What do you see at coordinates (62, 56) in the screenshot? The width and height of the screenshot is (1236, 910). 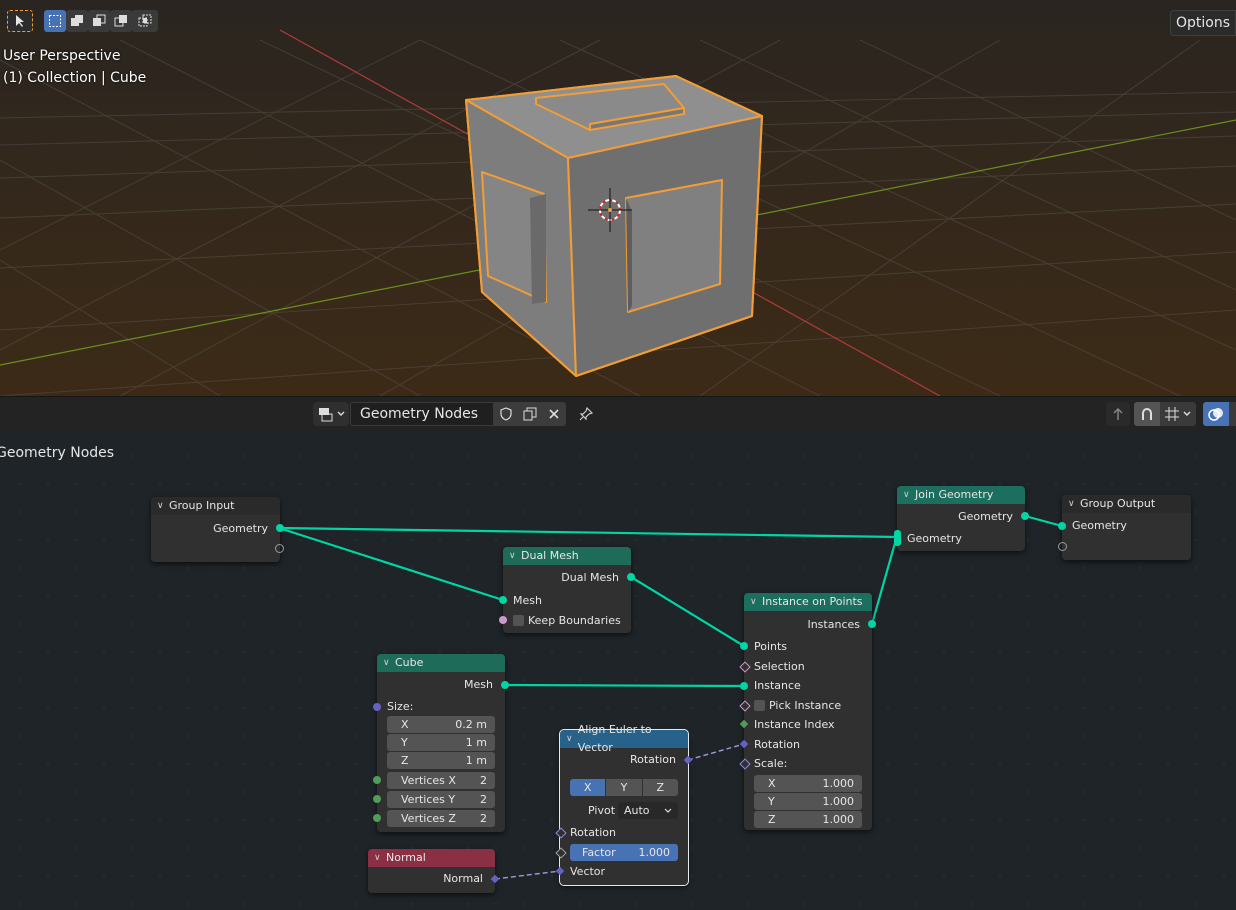 I see `viewport-perspective-label: User Perspective` at bounding box center [62, 56].